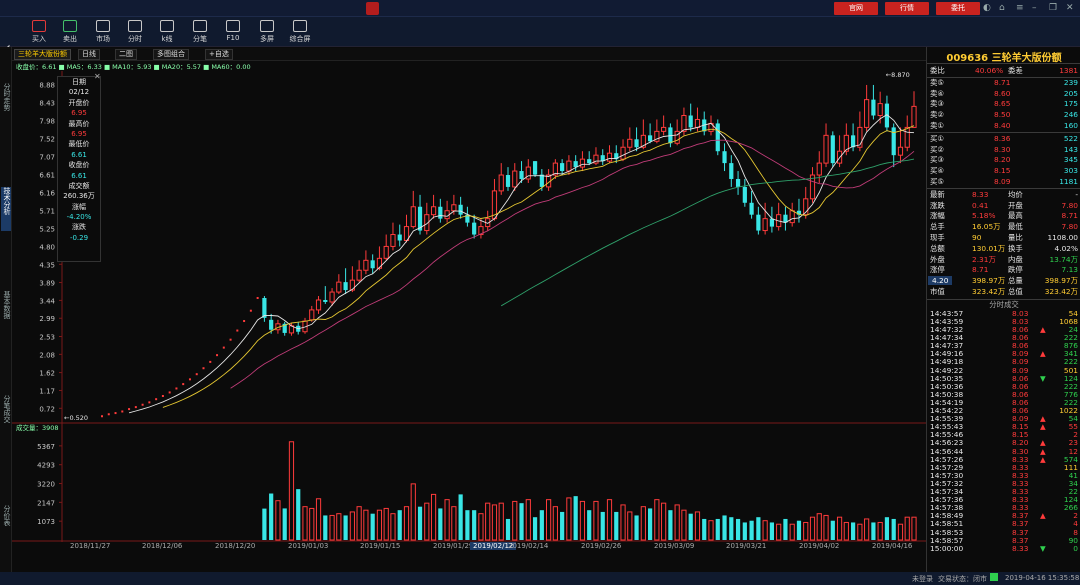 Image resolution: width=1080 pixels, height=585 pixels. What do you see at coordinates (97, 76) in the screenshot?
I see `info-close-icon: ✕` at bounding box center [97, 76].